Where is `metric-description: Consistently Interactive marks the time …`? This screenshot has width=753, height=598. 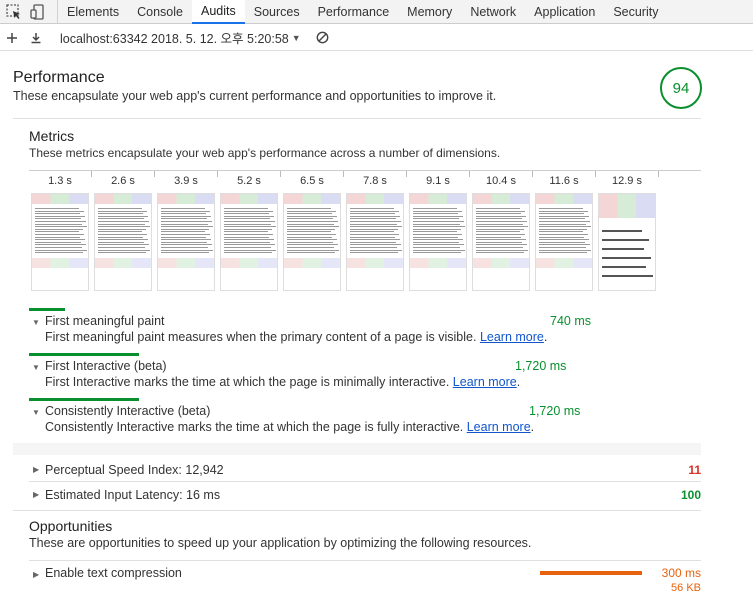 metric-description: Consistently Interactive marks the time … is located at coordinates (290, 427).